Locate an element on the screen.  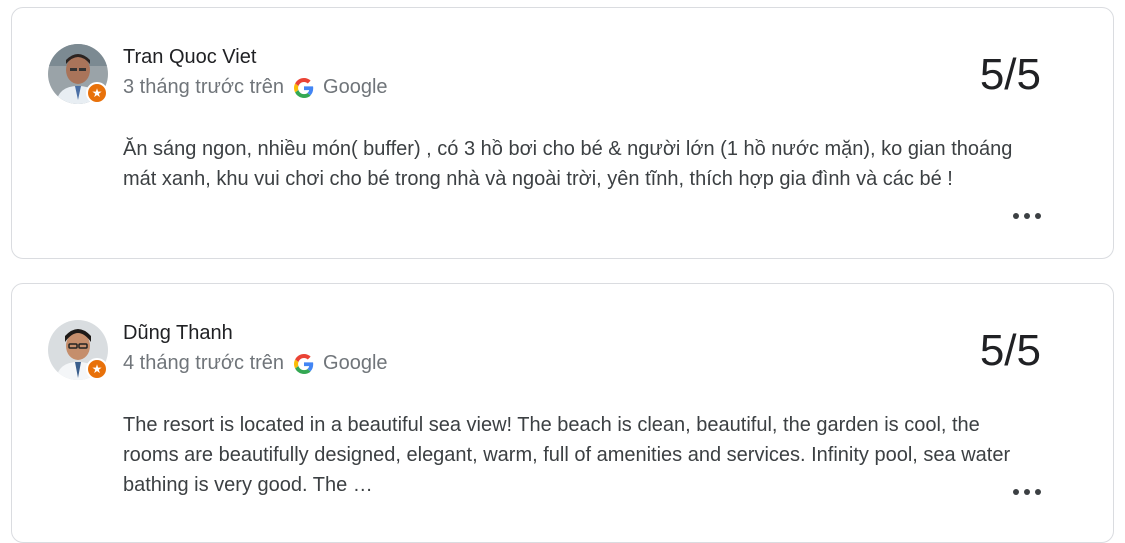
review-meta: 4 tháng trước trên Google is located at coordinates (255, 363).